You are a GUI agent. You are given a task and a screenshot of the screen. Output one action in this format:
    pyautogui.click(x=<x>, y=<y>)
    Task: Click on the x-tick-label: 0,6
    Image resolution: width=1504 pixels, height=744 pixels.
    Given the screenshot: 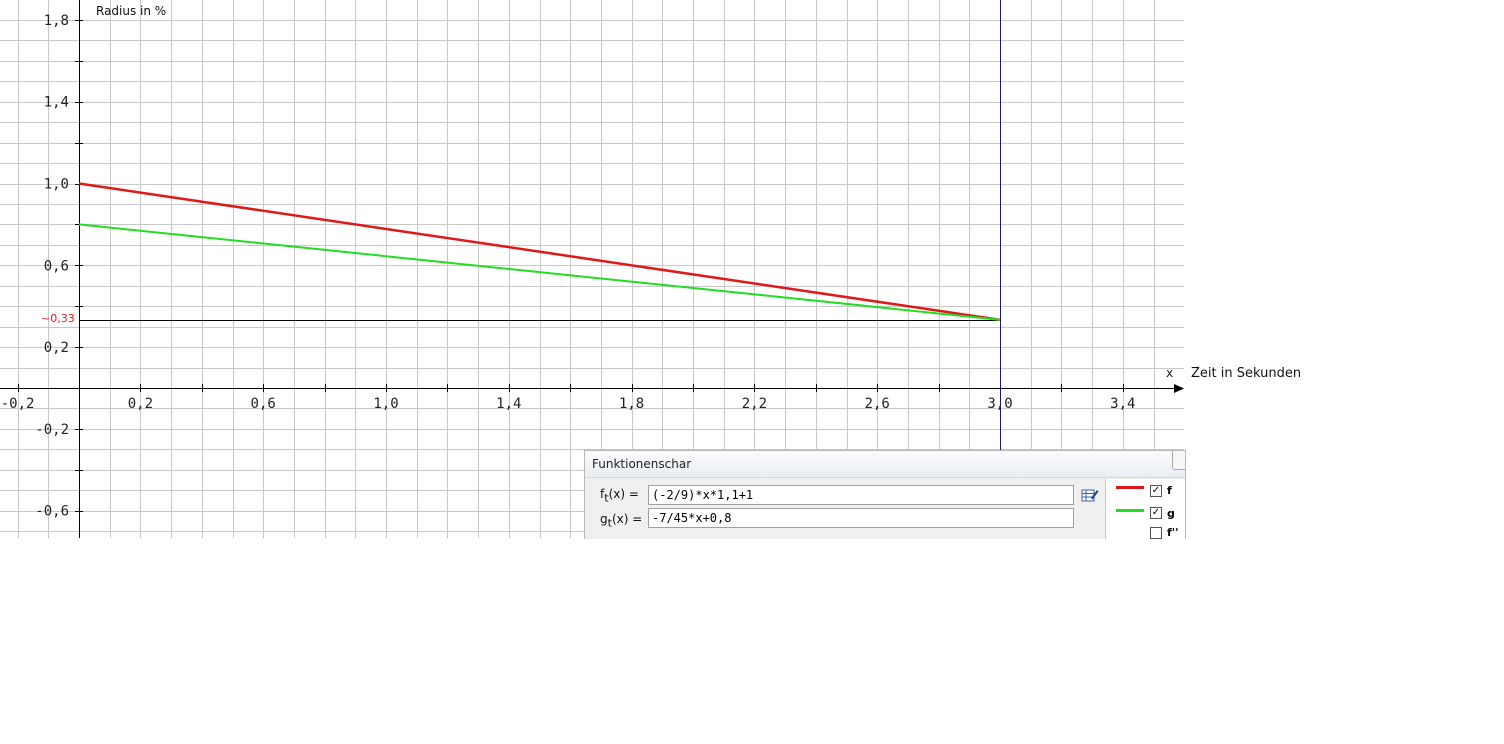 What is the action you would take?
    pyautogui.click(x=263, y=404)
    